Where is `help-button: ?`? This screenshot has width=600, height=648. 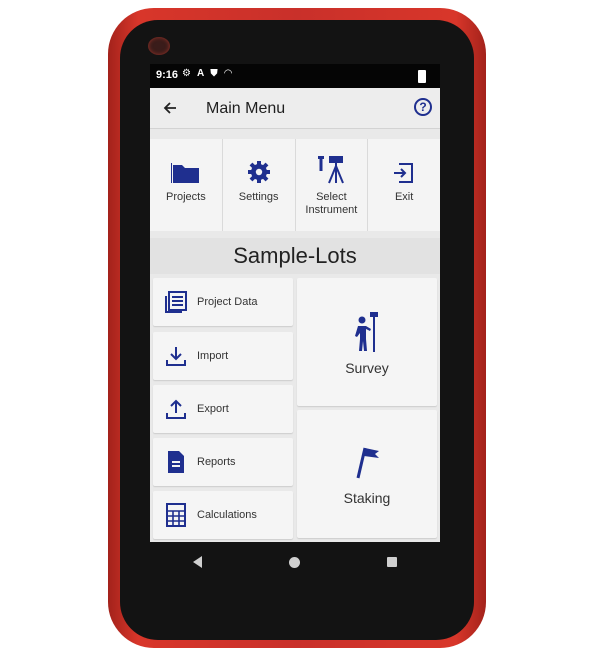 help-button: ? is located at coordinates (423, 107).